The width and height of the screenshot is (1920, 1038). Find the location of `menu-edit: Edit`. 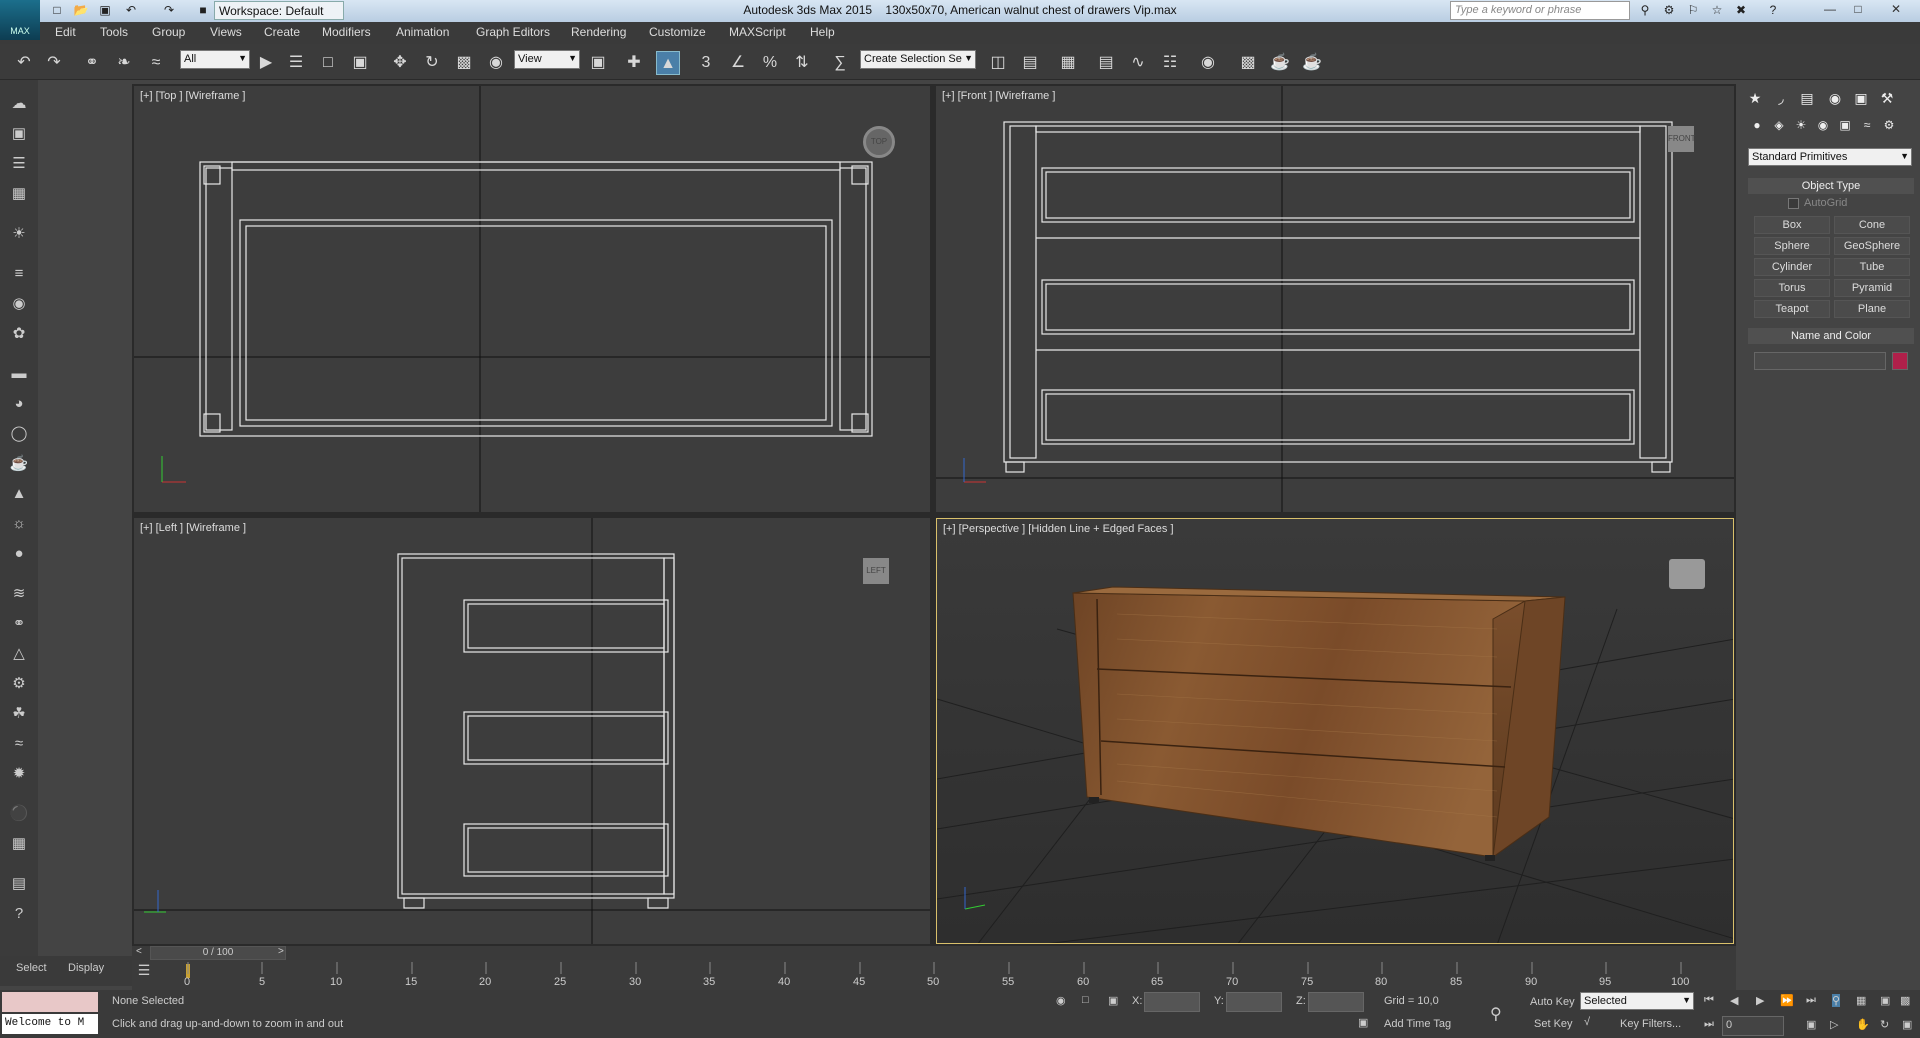

menu-edit: Edit is located at coordinates (65, 32).